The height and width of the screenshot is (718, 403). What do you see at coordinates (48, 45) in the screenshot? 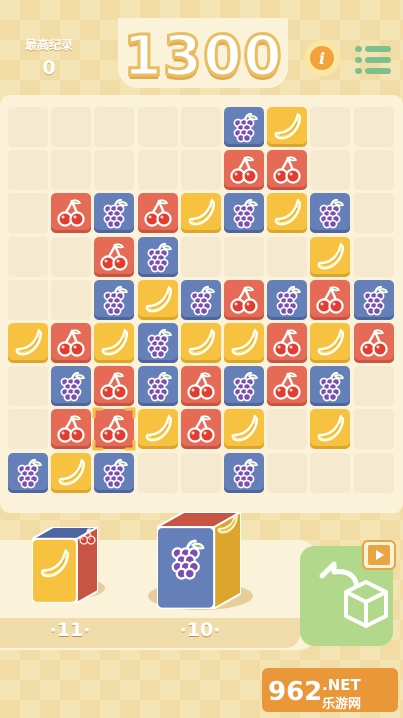
I see `best-score-label: 最高纪录` at bounding box center [48, 45].